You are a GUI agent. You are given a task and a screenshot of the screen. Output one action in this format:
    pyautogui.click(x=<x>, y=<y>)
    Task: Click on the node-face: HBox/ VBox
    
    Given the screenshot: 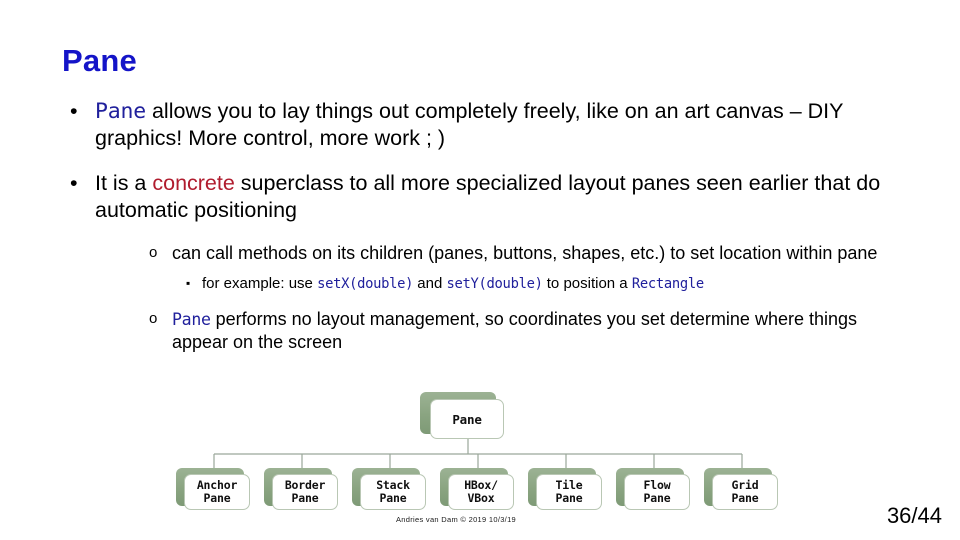 What is the action you would take?
    pyautogui.click(x=481, y=492)
    